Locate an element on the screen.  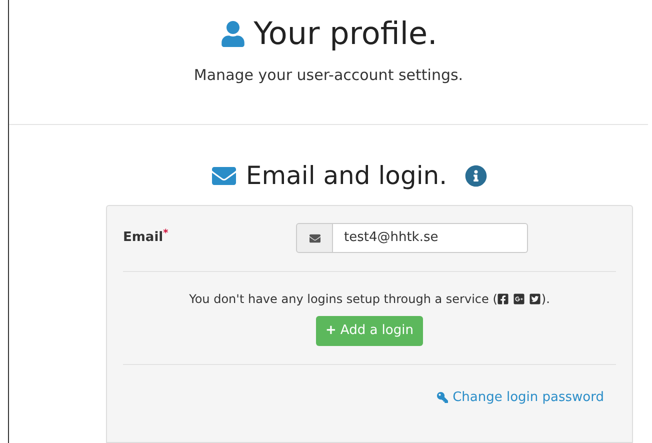
page-subtitle: Manage your user-account settings. is located at coordinates (329, 75).